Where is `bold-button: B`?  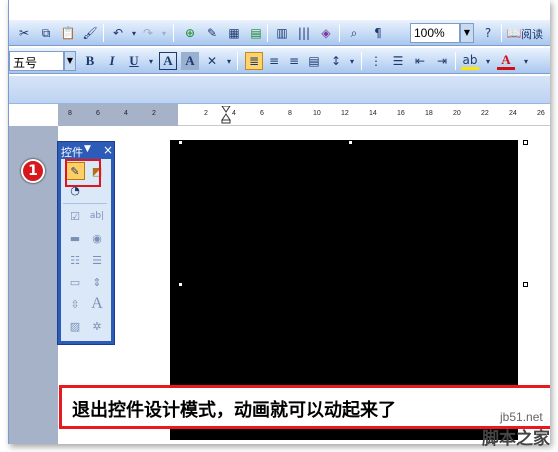
bold-button: B is located at coordinates (90, 61).